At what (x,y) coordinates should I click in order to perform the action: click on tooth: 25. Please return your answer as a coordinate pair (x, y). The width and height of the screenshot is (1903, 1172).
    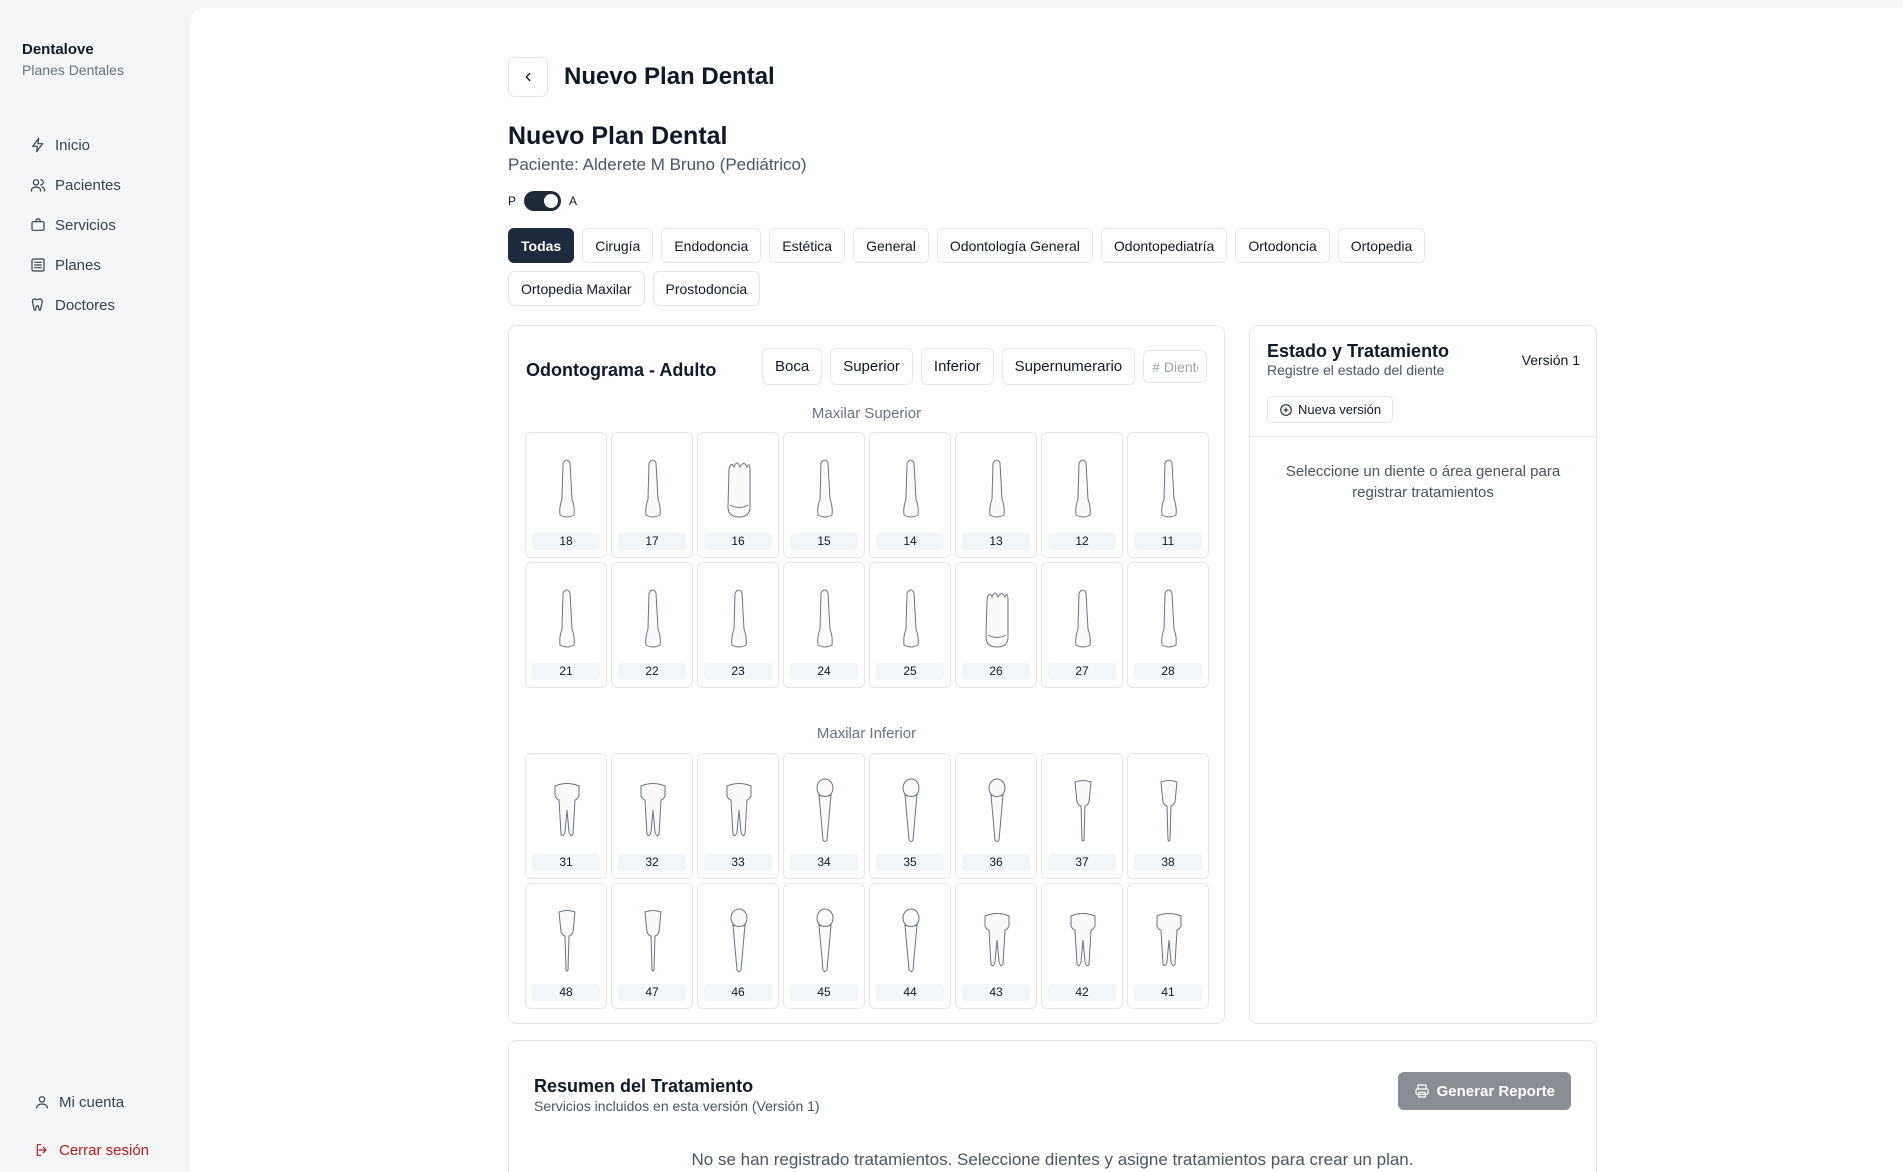
    Looking at the image, I should click on (910, 625).